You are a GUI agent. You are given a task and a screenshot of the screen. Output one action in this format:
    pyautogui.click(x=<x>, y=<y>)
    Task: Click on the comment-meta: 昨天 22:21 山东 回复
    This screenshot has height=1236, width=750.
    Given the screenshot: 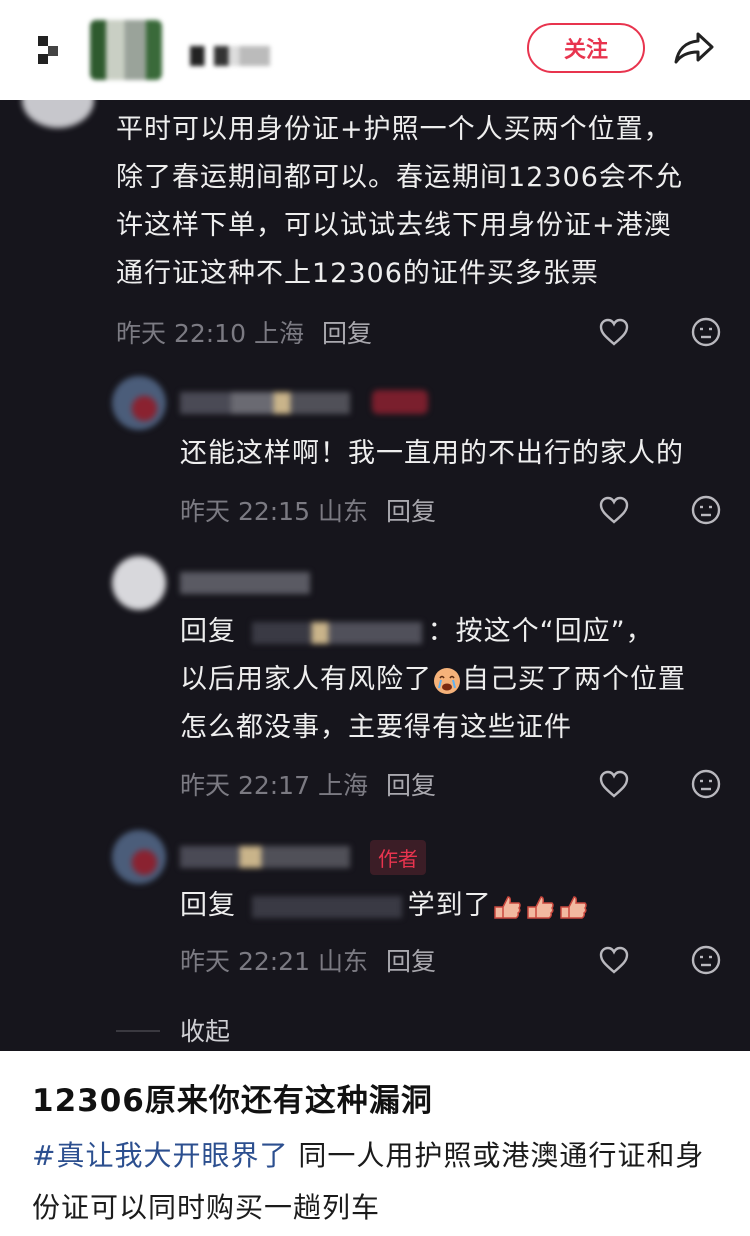 What is the action you would take?
    pyautogui.click(x=308, y=960)
    